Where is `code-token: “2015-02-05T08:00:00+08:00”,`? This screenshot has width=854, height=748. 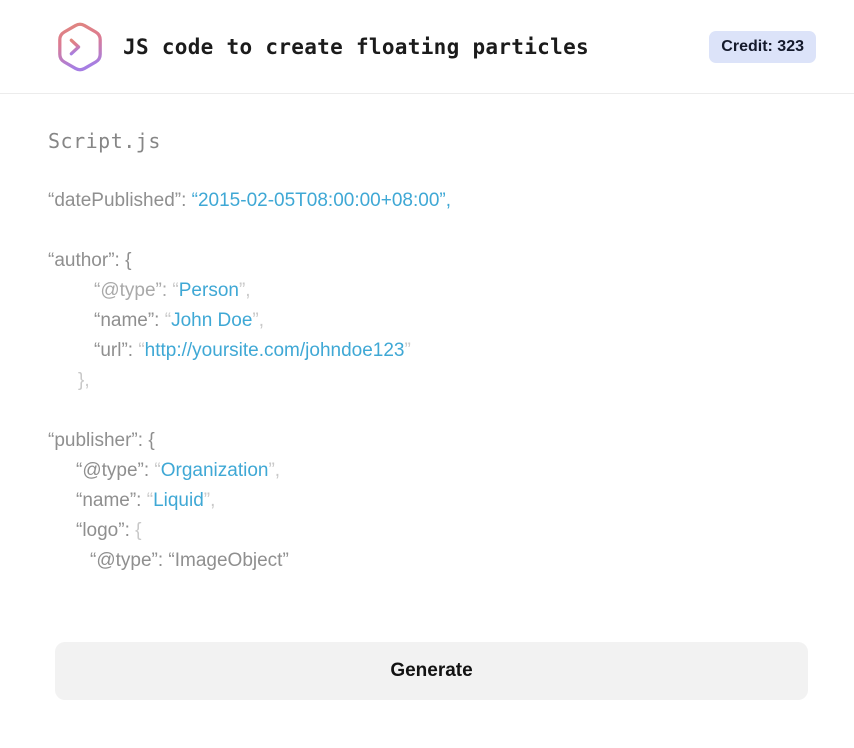
code-token: “2015-02-05T08:00:00+08:00”, is located at coordinates (321, 200).